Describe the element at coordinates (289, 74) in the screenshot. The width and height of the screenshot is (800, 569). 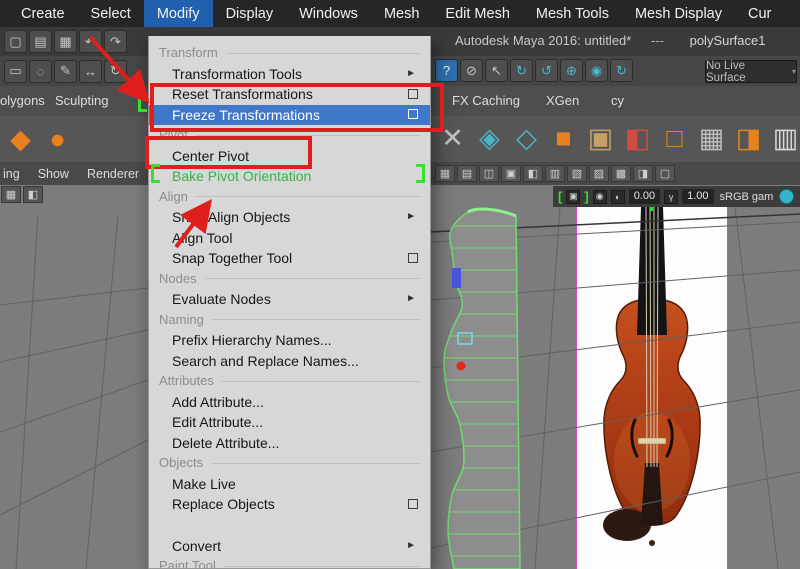
I see `modify-menu-item: Transformation Tools ►` at that location.